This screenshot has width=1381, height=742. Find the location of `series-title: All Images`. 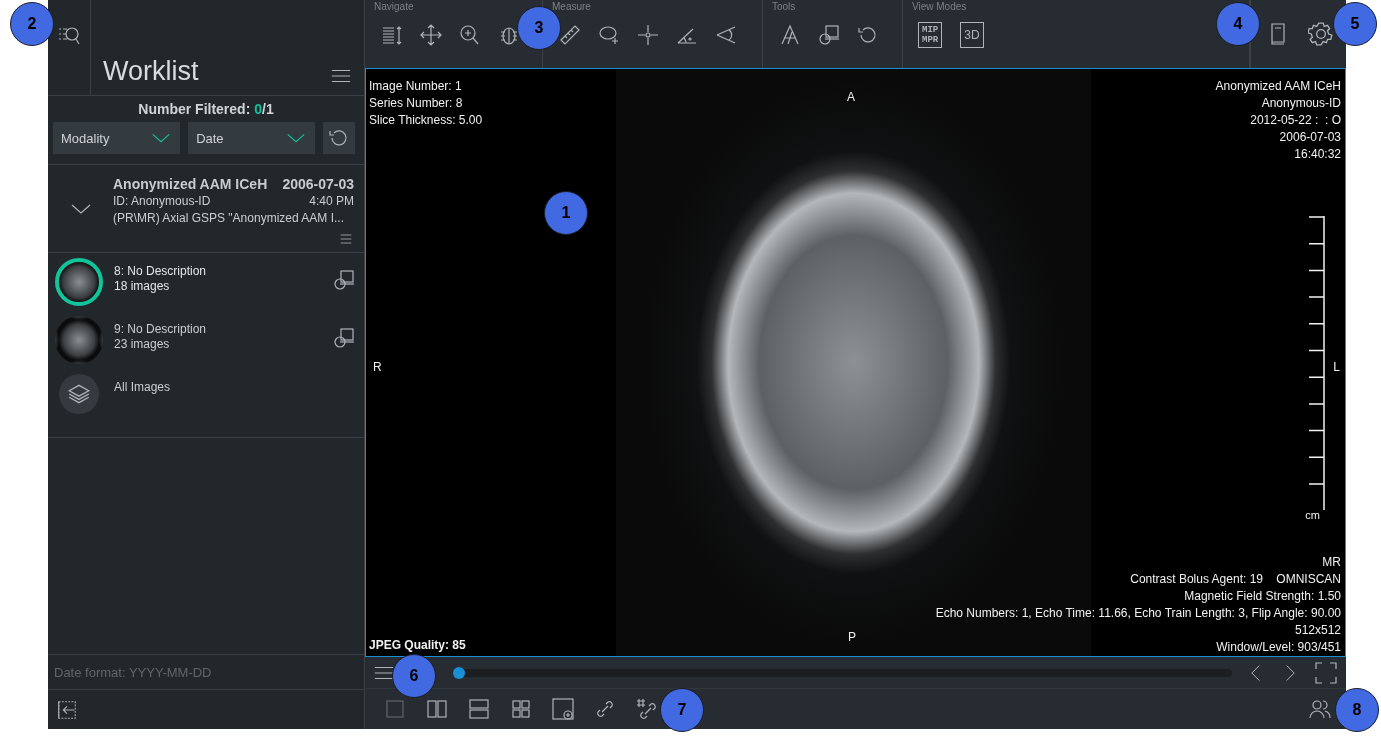

series-title: All Images is located at coordinates (143, 387).